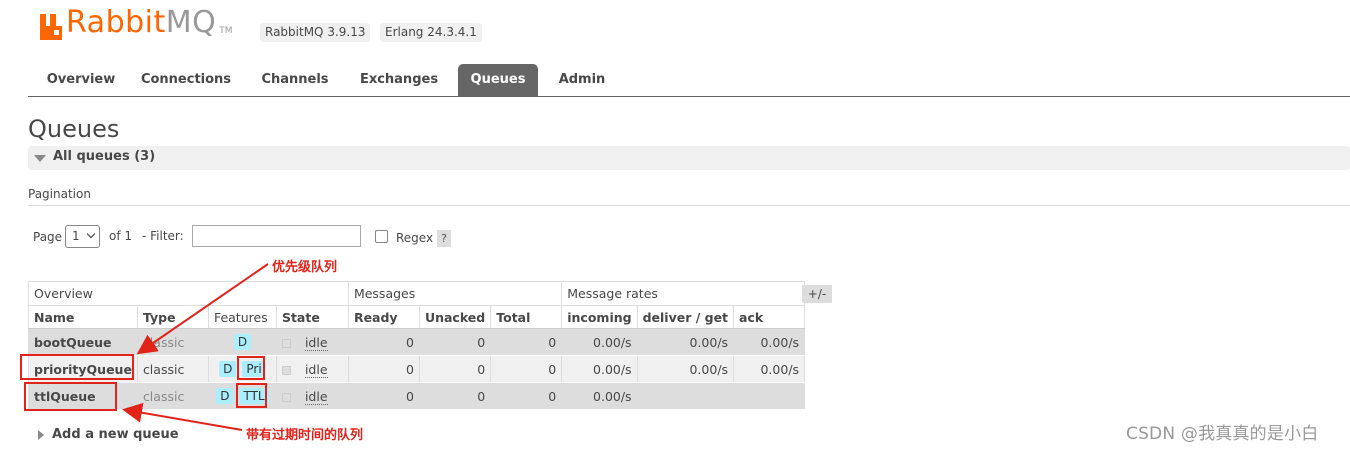 The width and height of the screenshot is (1350, 450). Describe the element at coordinates (182, 416) in the screenshot. I see `ttl-annotation-arrow` at that location.